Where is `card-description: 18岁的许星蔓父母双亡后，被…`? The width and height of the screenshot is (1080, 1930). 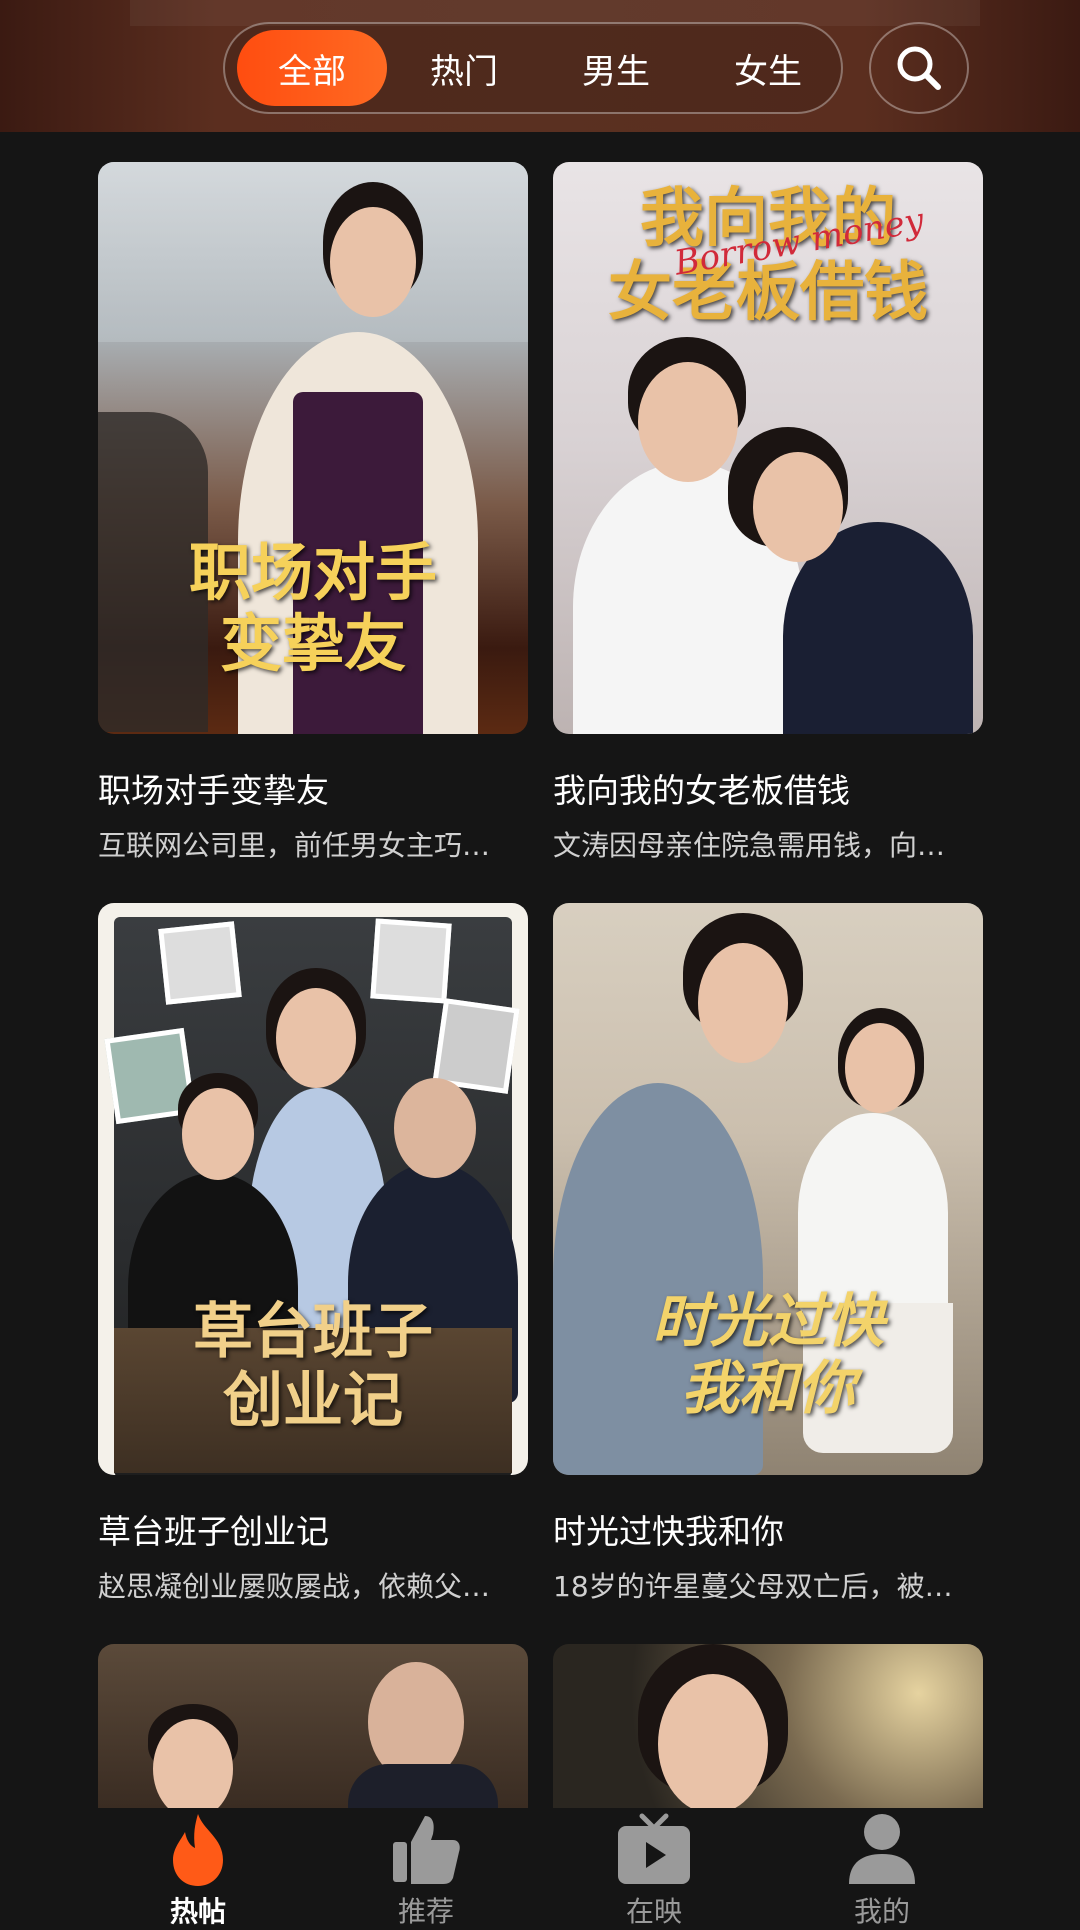
card-description: 18岁的许星蔓父母双亡后，被… is located at coordinates (753, 1586).